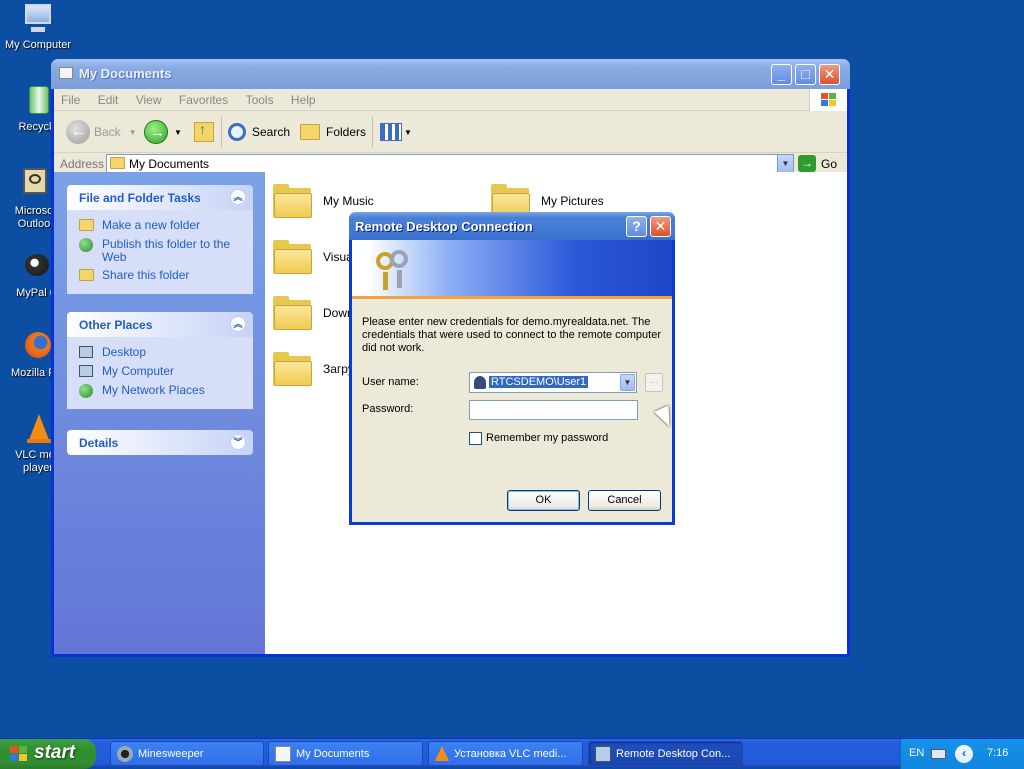  I want to click on address-input: My Documents ▼, so click(450, 163).